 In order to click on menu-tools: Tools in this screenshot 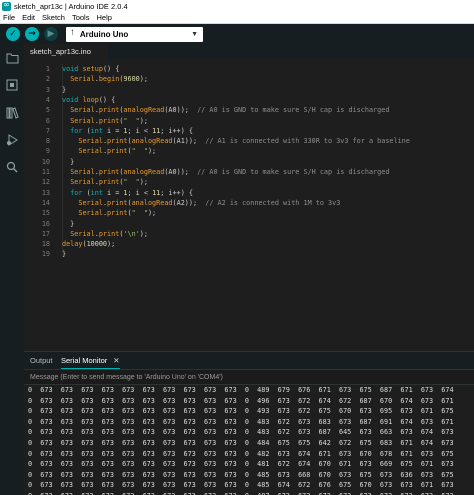, I will do `click(81, 17)`.